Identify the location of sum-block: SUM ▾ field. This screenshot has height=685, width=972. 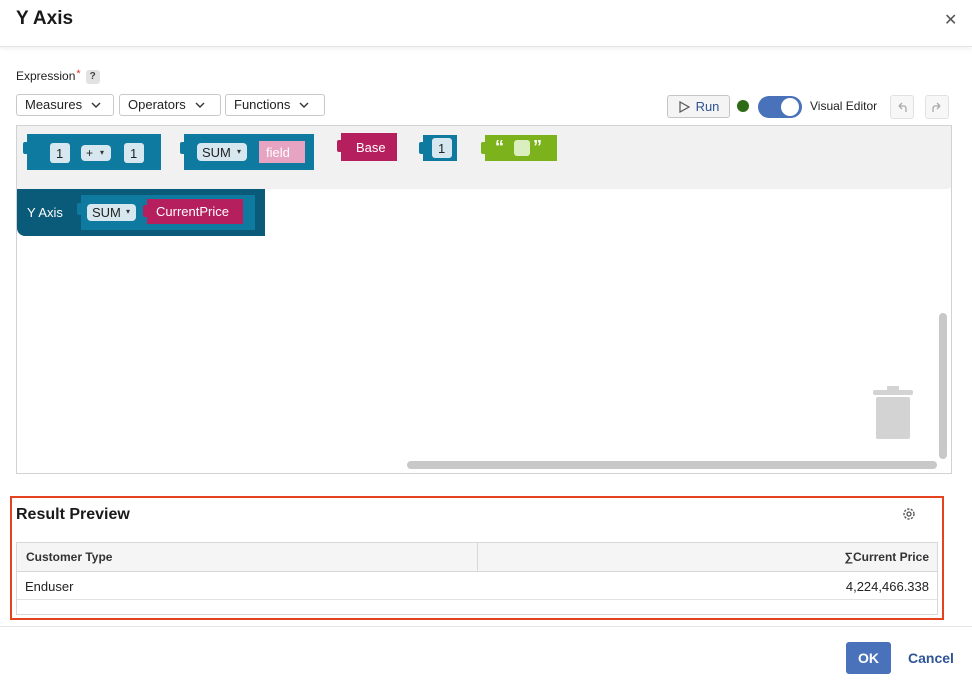
(247, 152).